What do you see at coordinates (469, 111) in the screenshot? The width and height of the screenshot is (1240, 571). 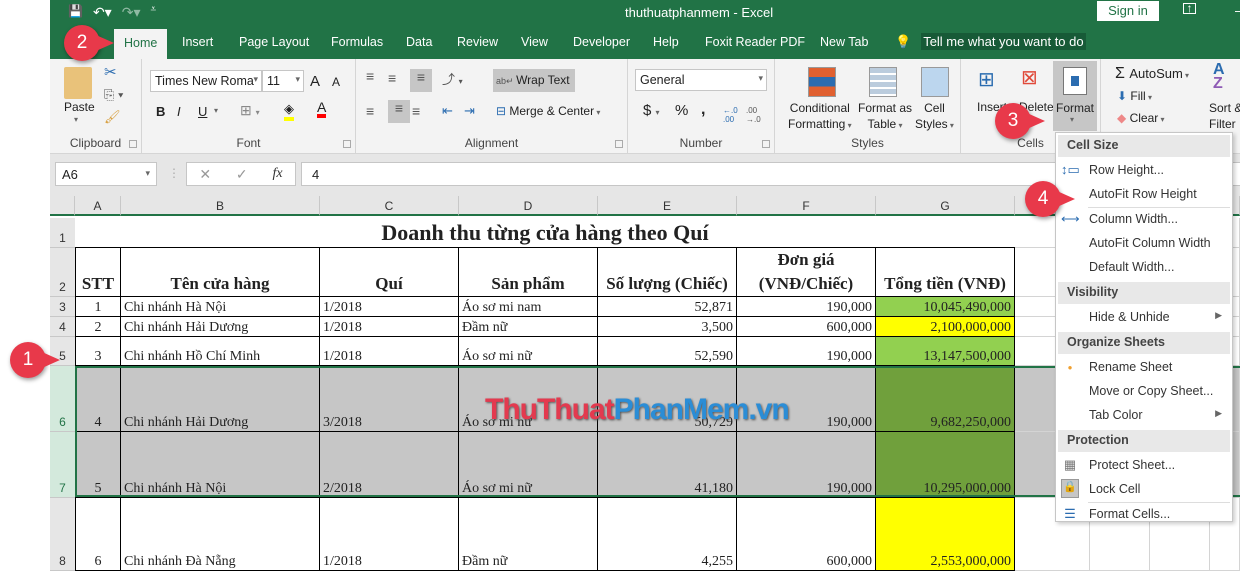 I see `increase-indent-icon: ⇥` at bounding box center [469, 111].